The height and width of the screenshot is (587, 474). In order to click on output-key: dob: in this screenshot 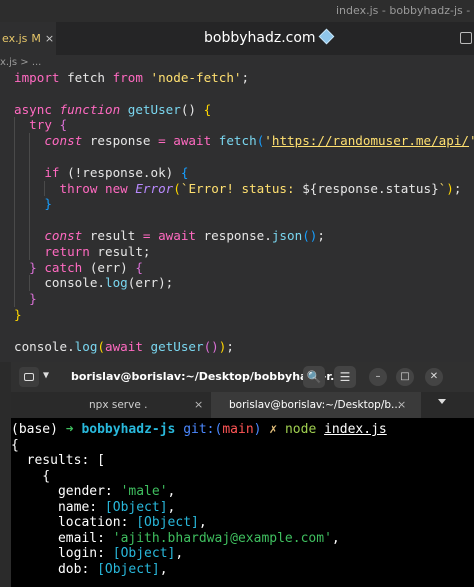, I will do `click(54, 569)`.